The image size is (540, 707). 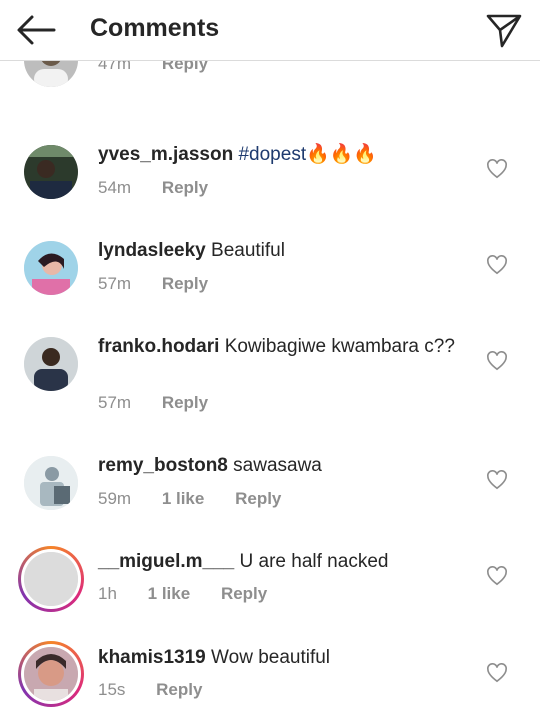 What do you see at coordinates (36, 30) in the screenshot?
I see `back-arrow-icon` at bounding box center [36, 30].